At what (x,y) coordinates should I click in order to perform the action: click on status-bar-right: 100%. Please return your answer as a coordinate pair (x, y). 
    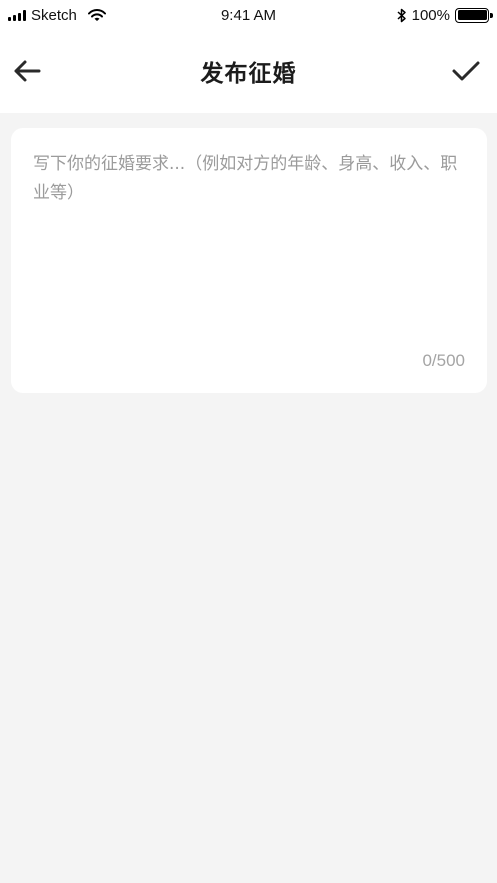
    Looking at the image, I should click on (445, 15).